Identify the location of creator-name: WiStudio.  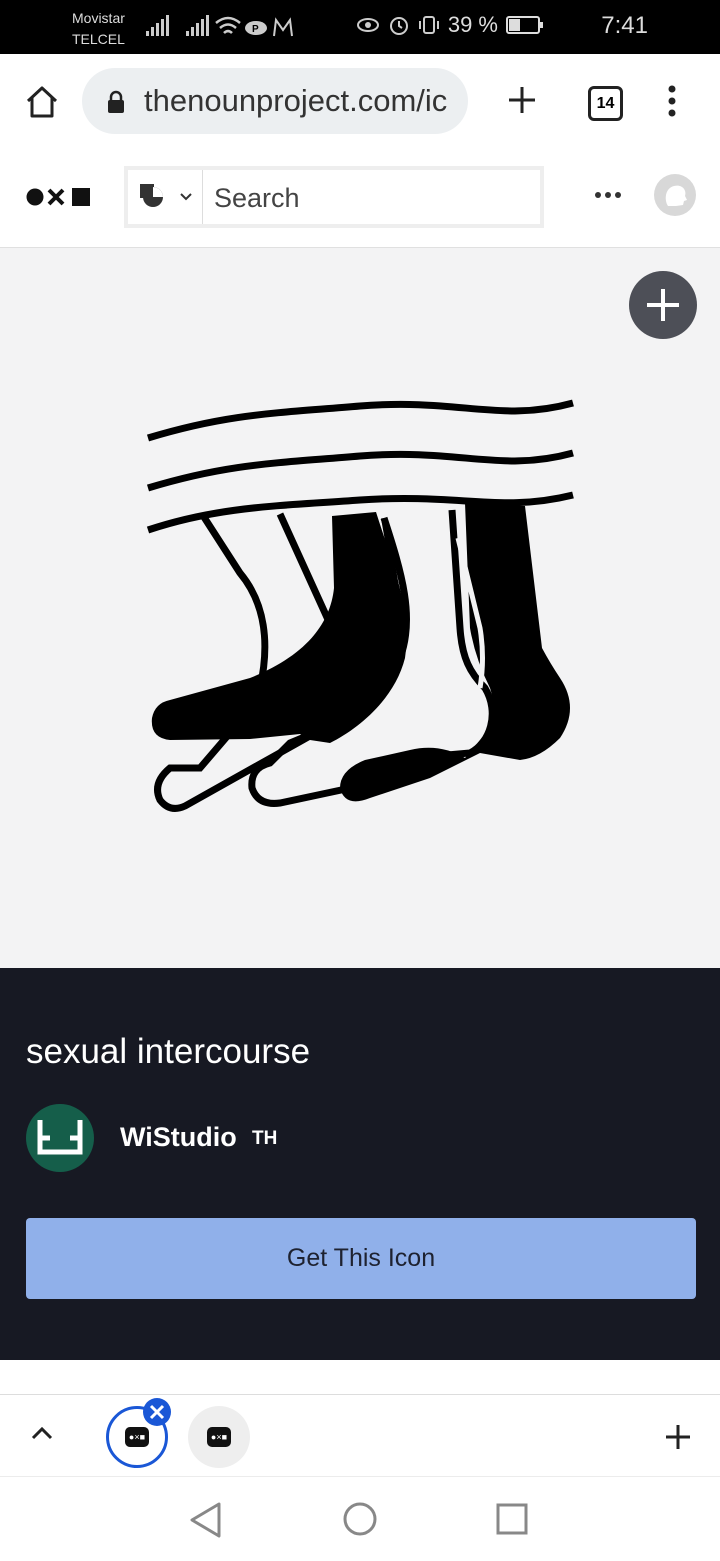
(178, 1137).